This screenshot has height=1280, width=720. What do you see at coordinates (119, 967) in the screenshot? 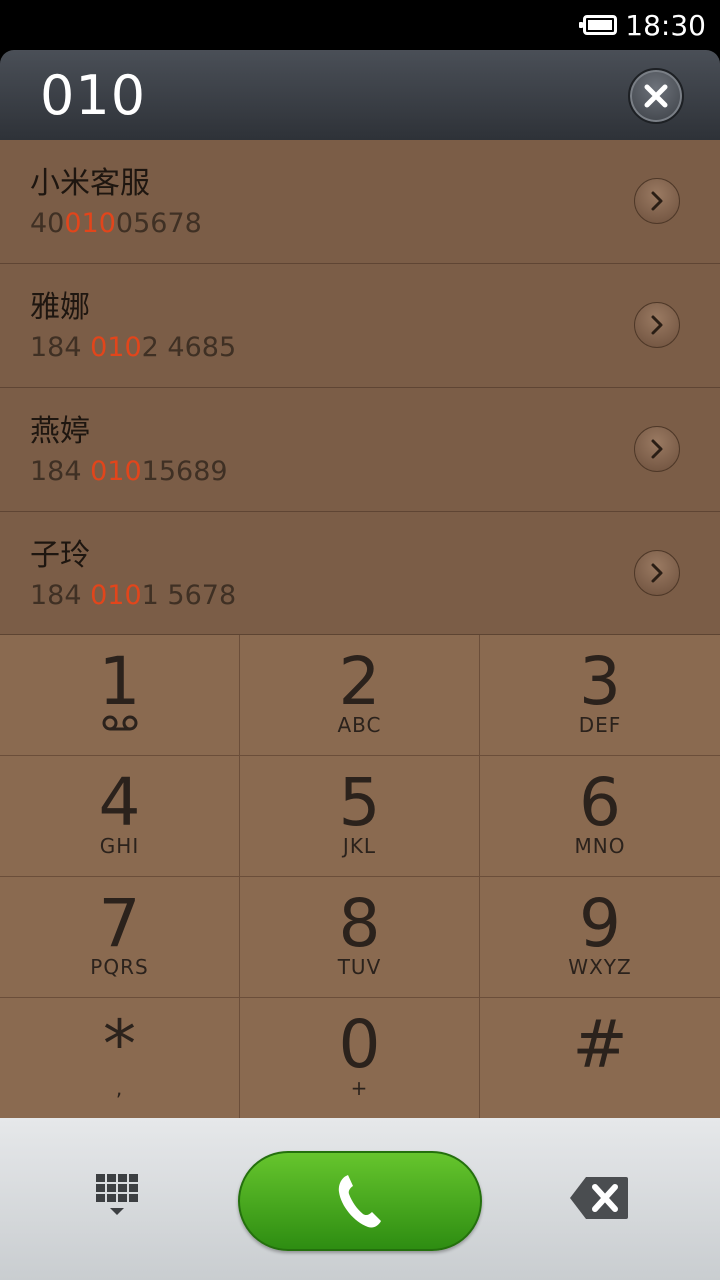
I see `key-letters: PQRS` at bounding box center [119, 967].